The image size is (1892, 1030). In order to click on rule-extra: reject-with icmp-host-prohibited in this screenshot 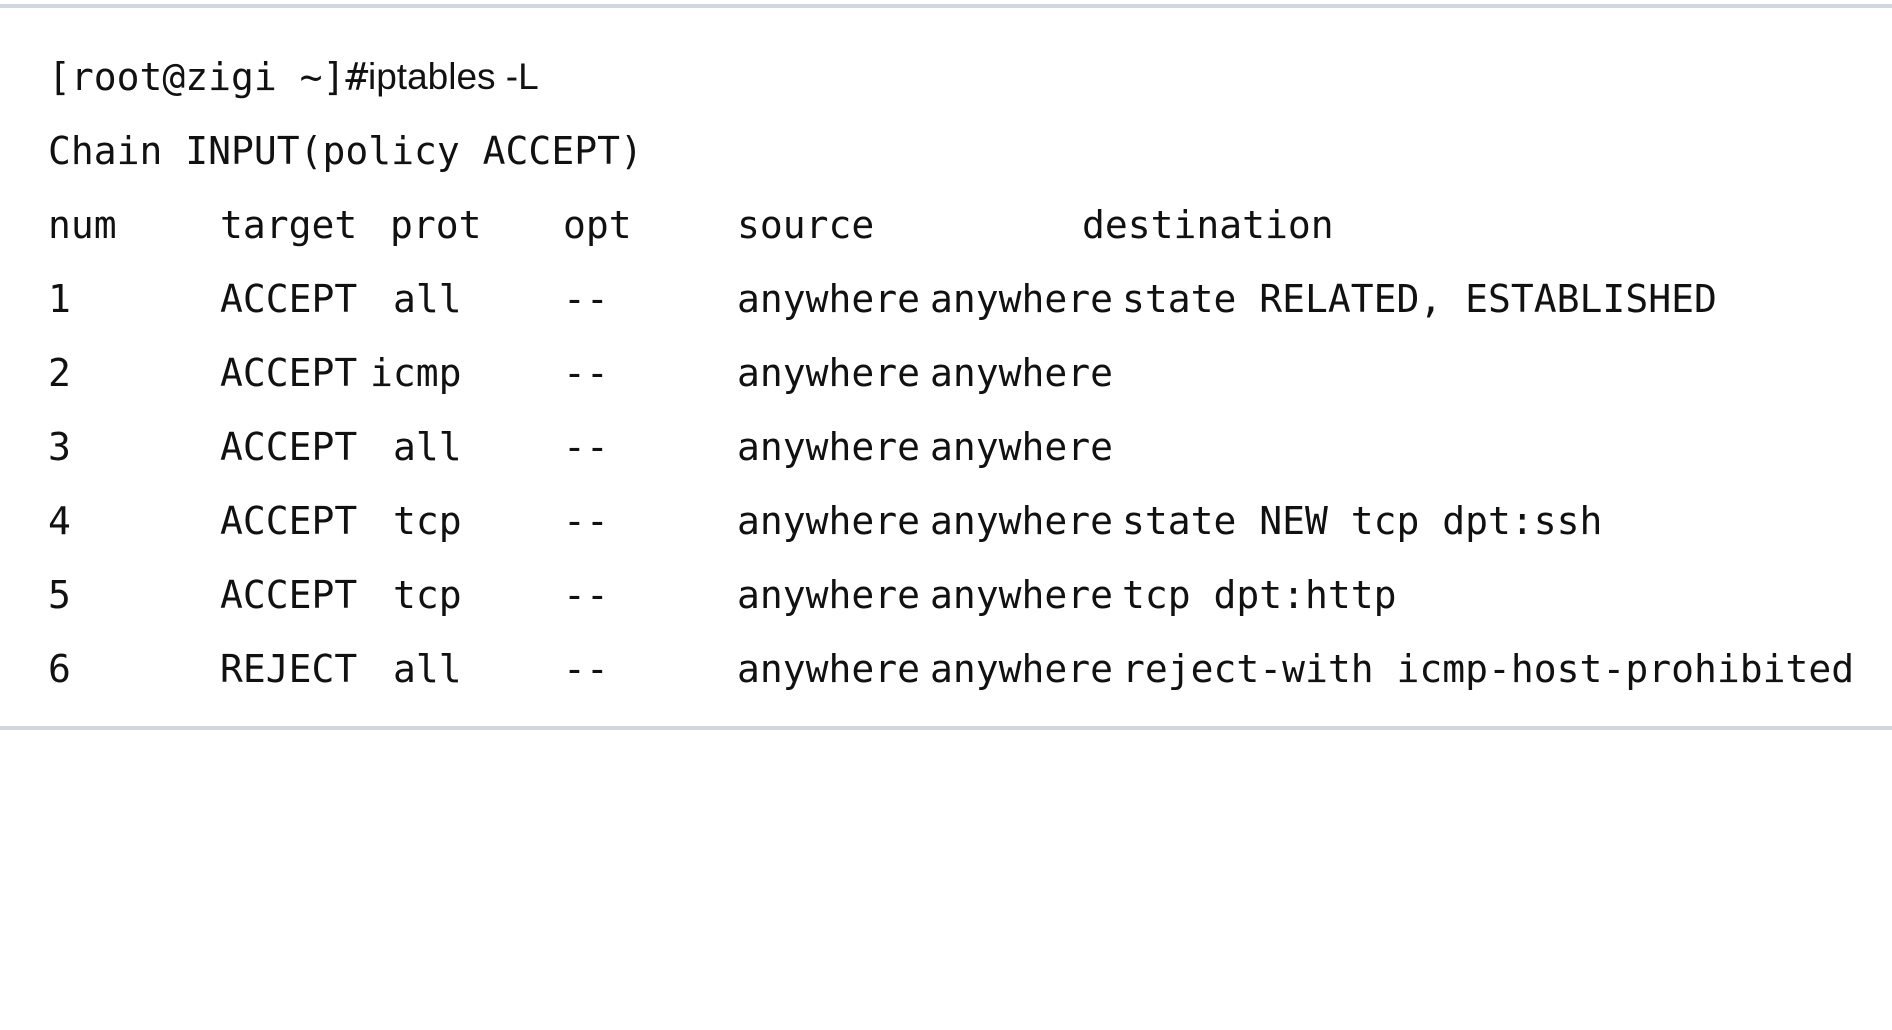, I will do `click(1488, 669)`.